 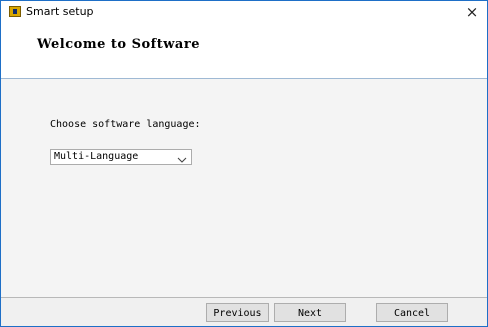 I want to click on language-label: Choose software language:, so click(x=125, y=124).